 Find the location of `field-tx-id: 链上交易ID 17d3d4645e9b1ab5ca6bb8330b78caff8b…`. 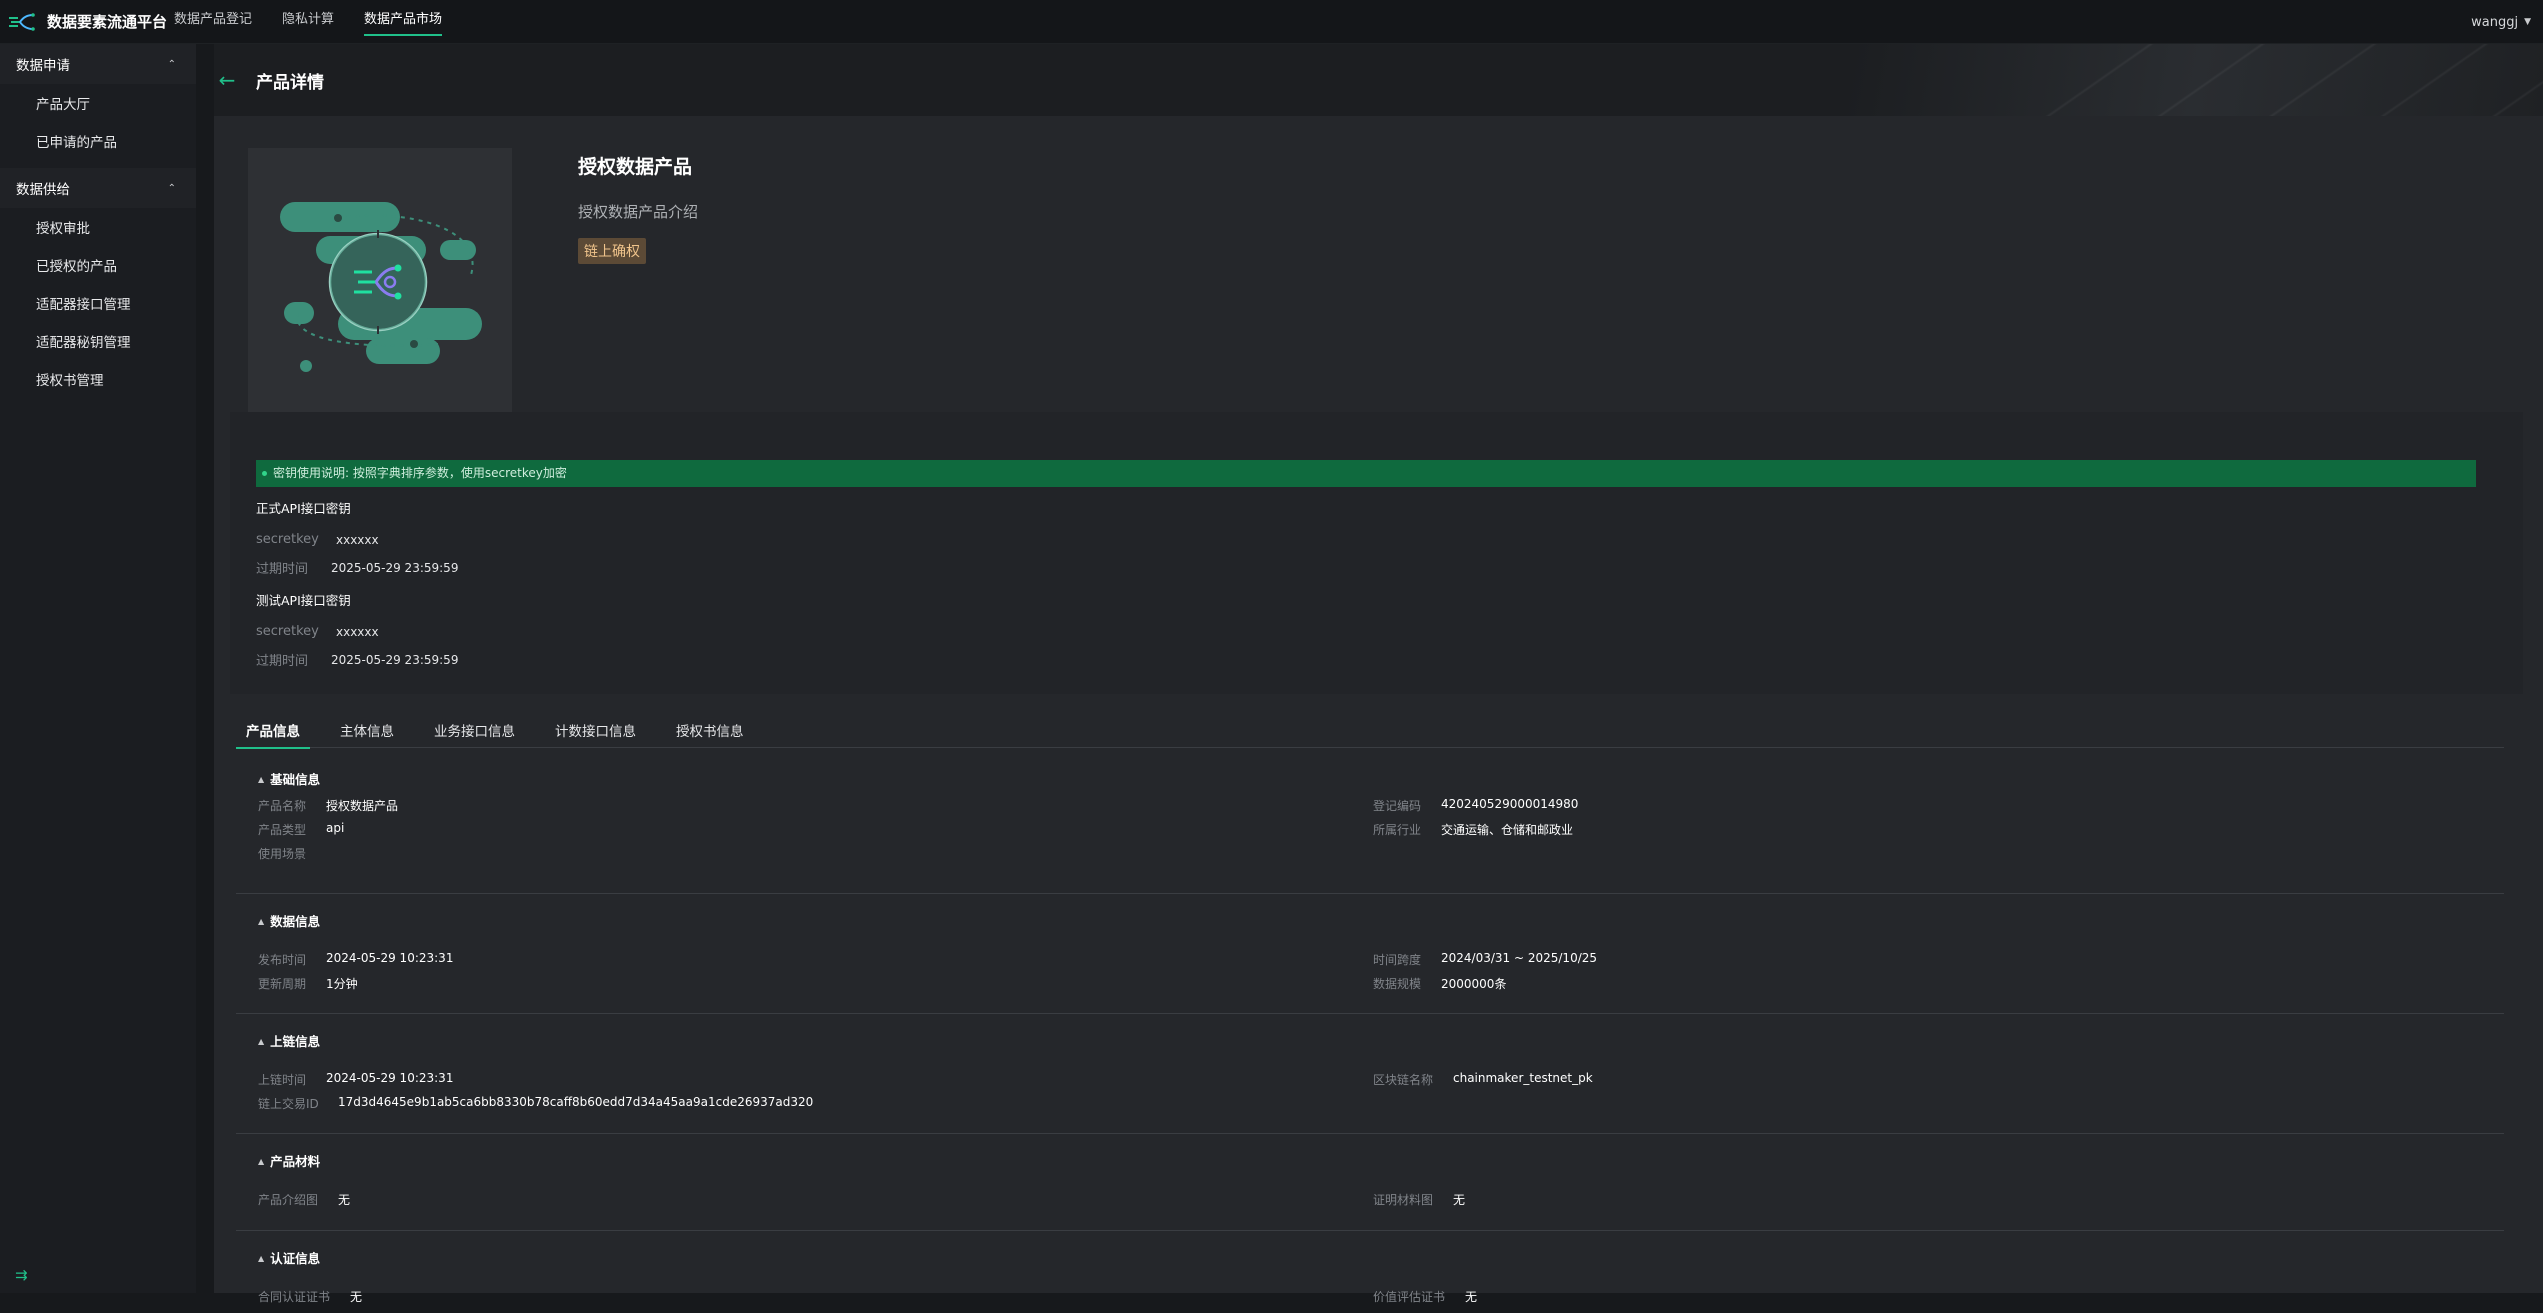

field-tx-id: 链上交易ID 17d3d4645e9b1ab5ca6bb8330b78caff8b… is located at coordinates (536, 1103).